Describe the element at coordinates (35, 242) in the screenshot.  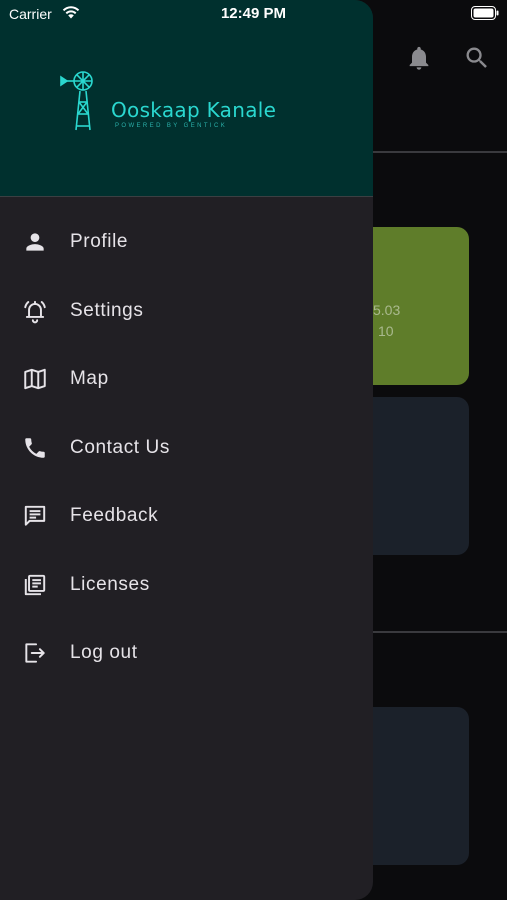
I see `person-icon` at that location.